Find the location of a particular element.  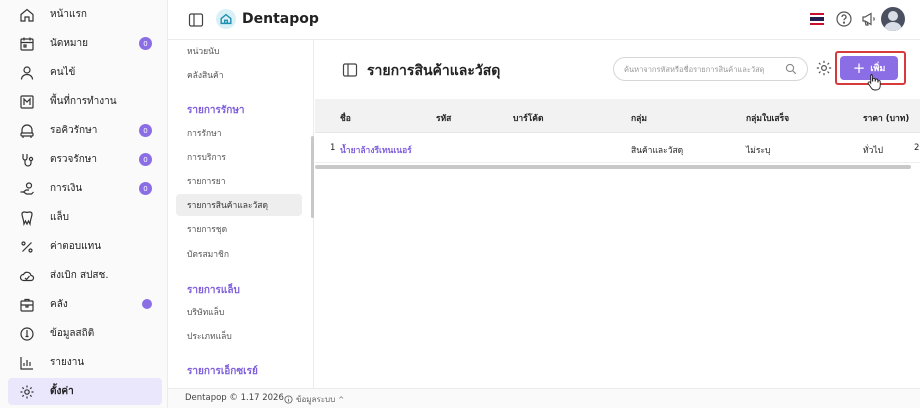

sidebar-item-appointments: นัดหมาย 0 is located at coordinates (85, 43).